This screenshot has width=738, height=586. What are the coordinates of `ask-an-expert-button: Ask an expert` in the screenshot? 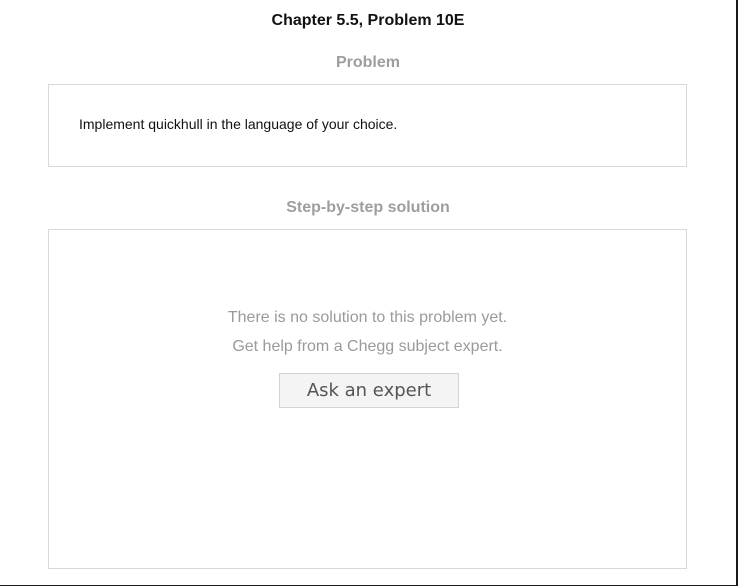 It's located at (369, 390).